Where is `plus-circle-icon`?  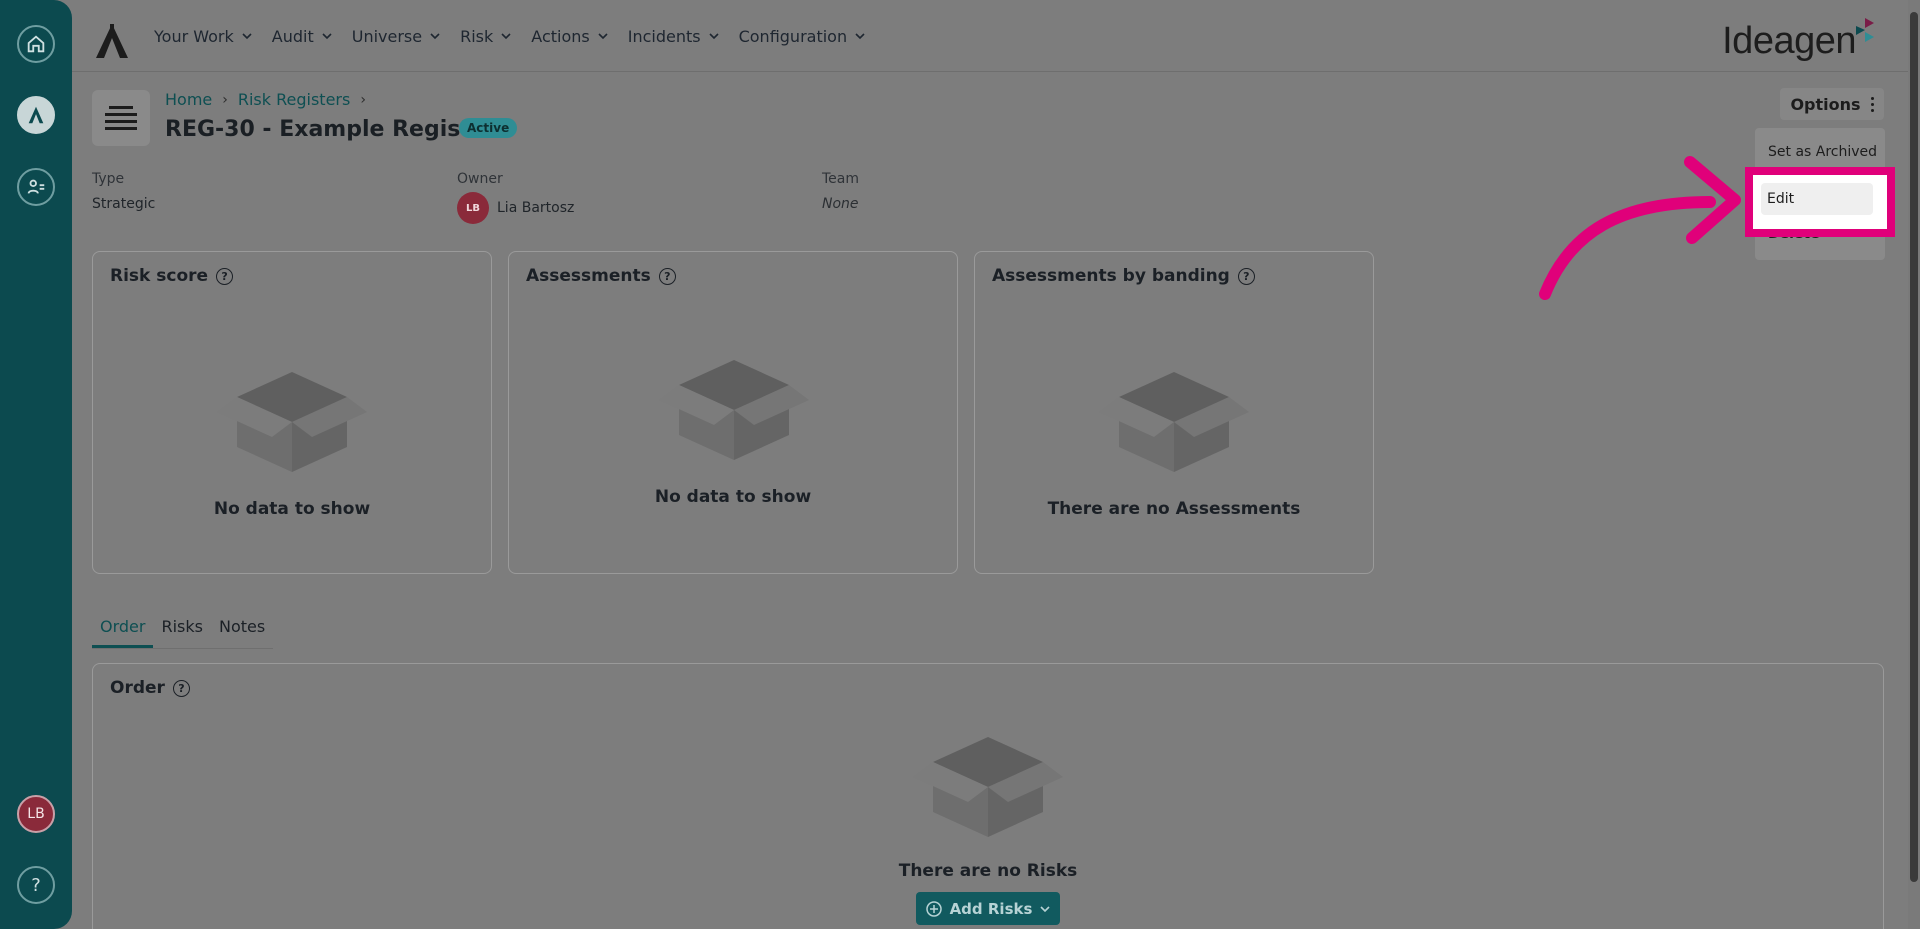 plus-circle-icon is located at coordinates (933, 908).